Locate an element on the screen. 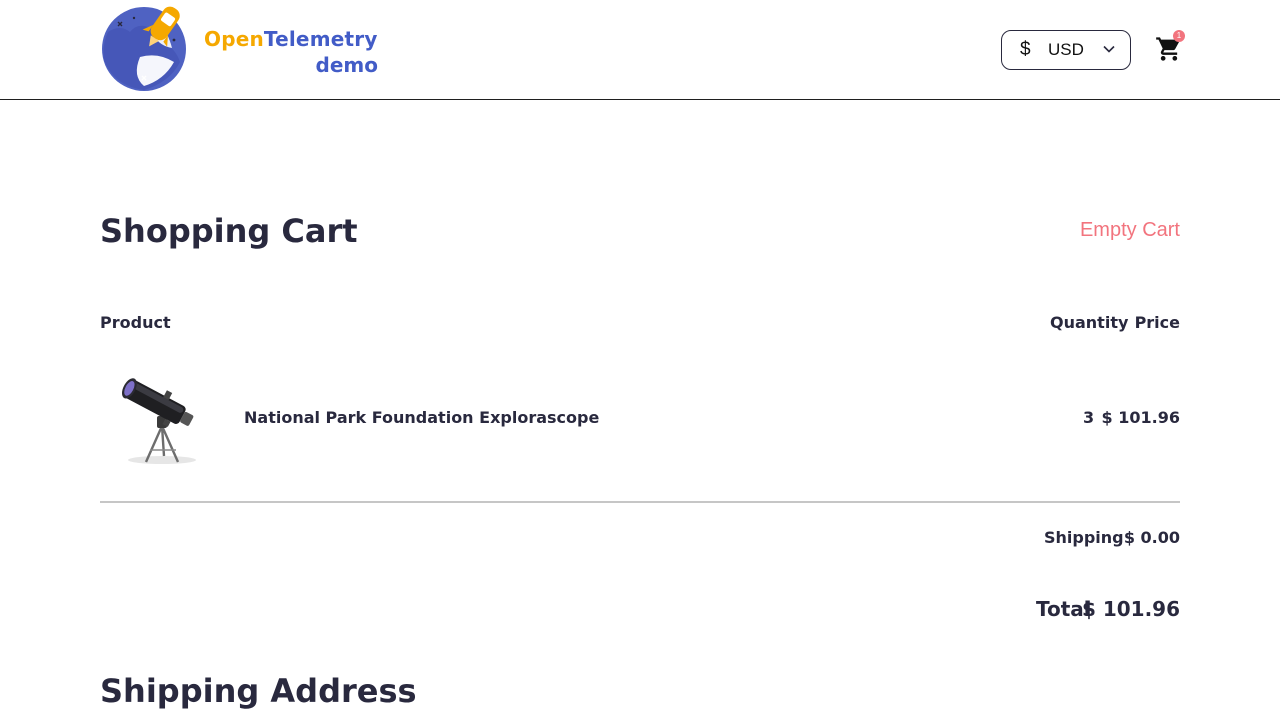 The image size is (1280, 720). page-title: Shopping Cart is located at coordinates (229, 231).